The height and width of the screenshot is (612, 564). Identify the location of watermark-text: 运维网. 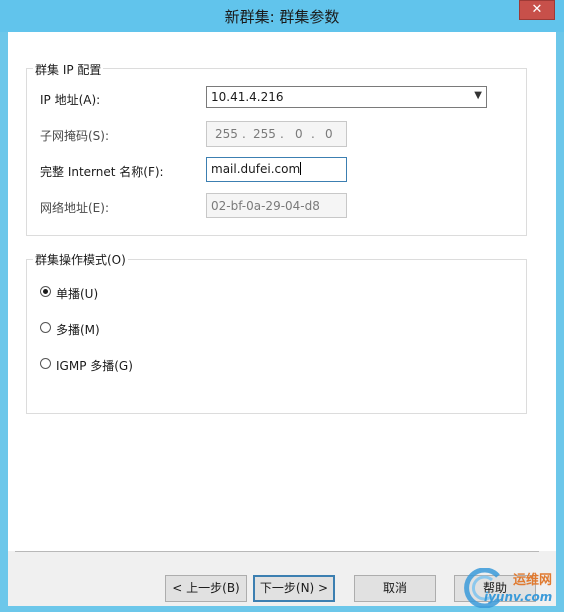
(533, 580).